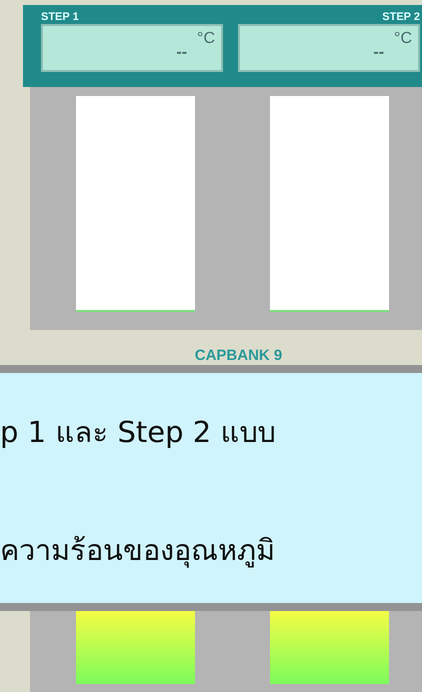 This screenshot has width=422, height=692. I want to click on message-text: p 1 และ Step 2 แบบ, so click(138, 432).